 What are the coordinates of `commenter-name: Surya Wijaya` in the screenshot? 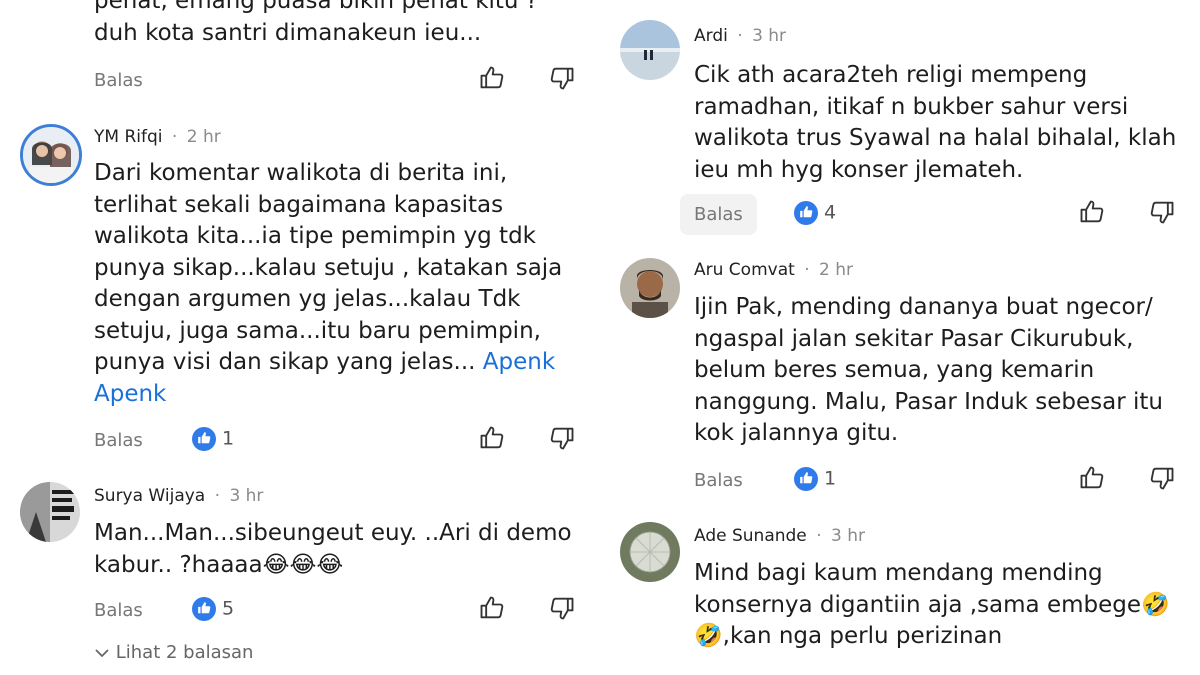 It's located at (149, 496).